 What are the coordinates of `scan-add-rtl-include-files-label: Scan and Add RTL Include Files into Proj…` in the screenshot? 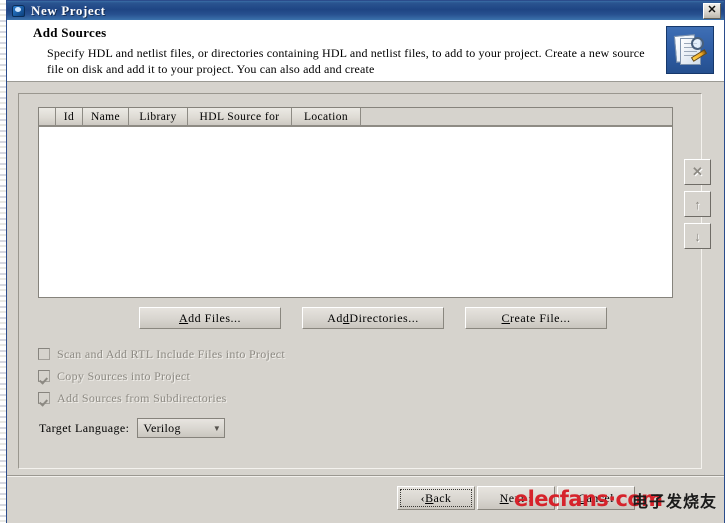 It's located at (171, 353).